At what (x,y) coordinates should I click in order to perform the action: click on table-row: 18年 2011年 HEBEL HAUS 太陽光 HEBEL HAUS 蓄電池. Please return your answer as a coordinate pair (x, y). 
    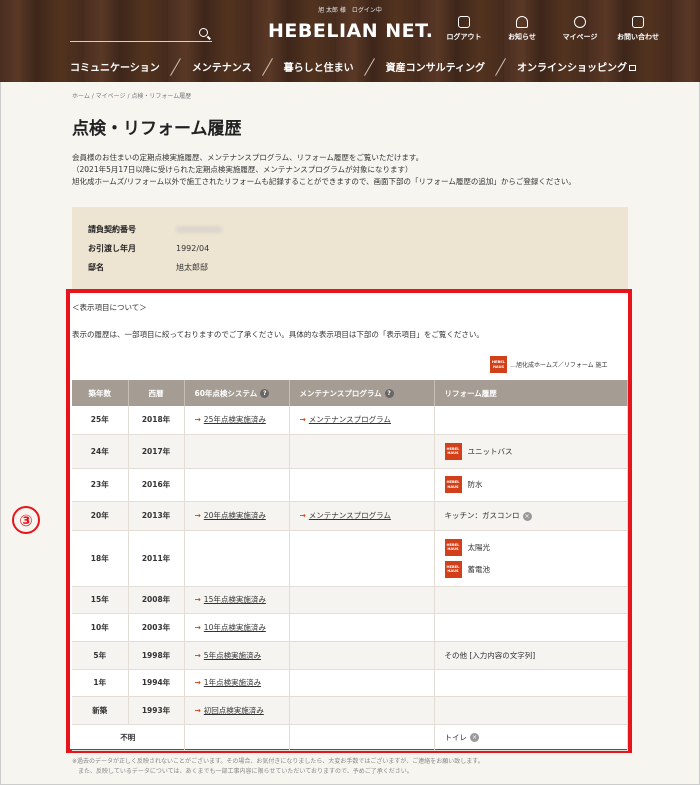
    Looking at the image, I should click on (350, 558).